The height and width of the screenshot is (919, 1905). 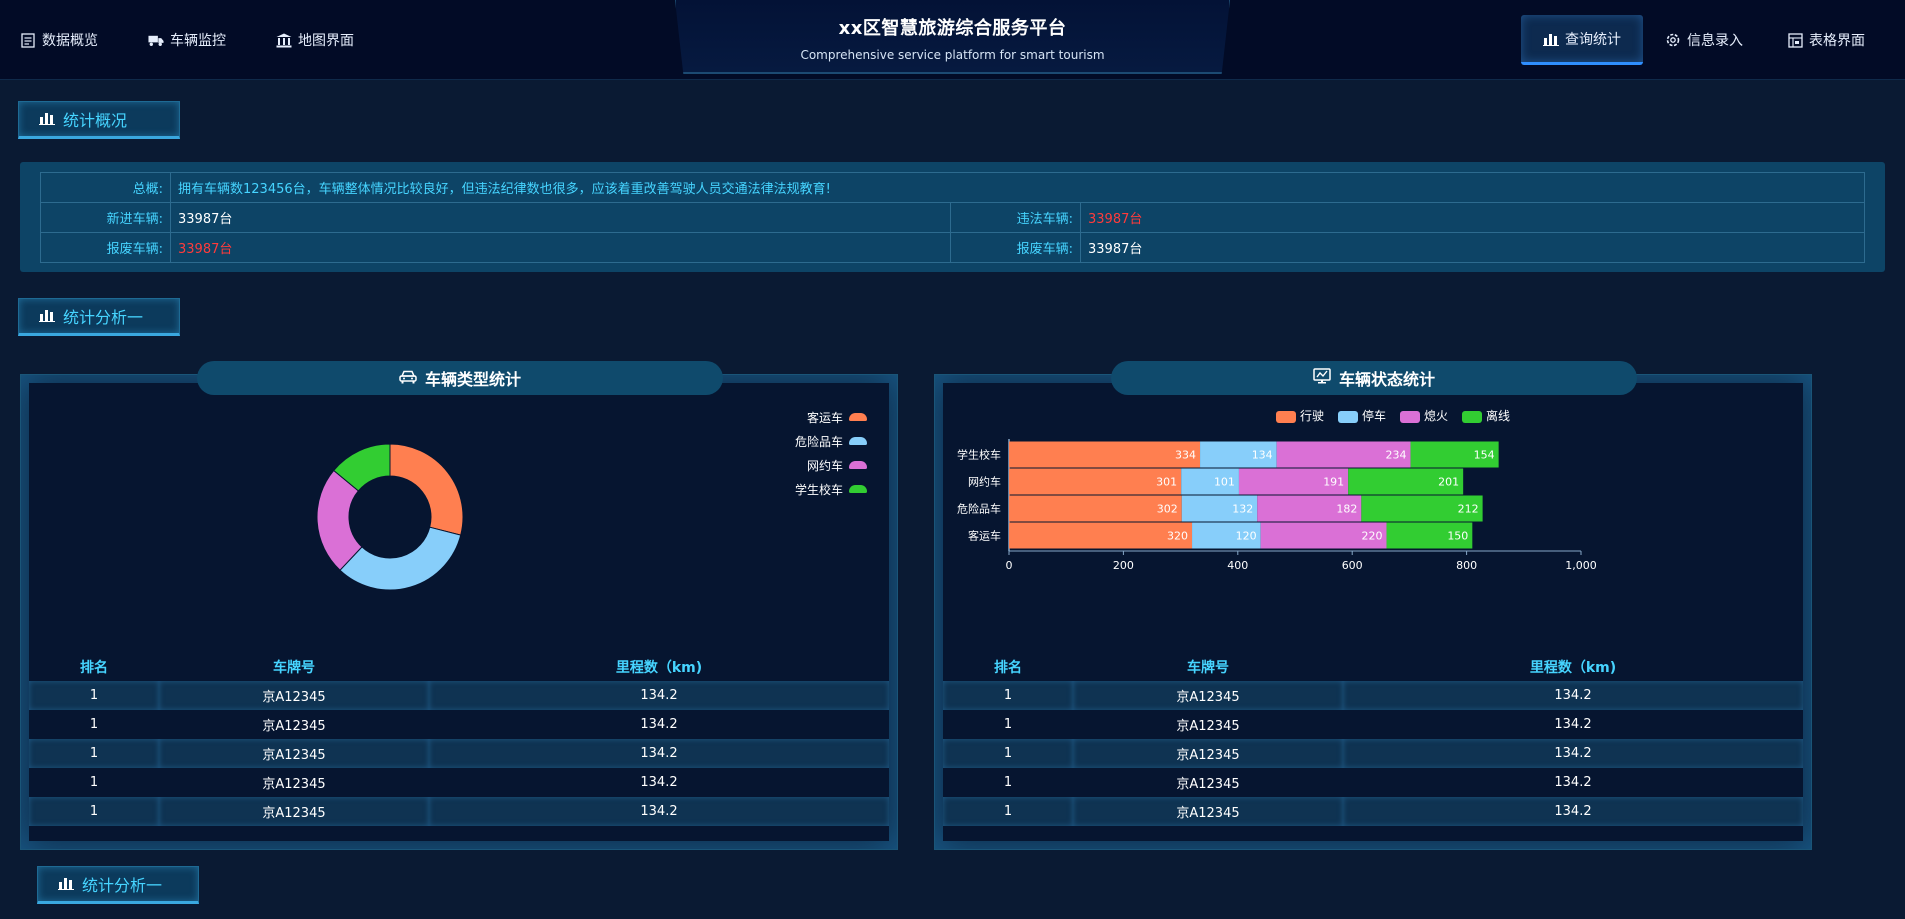 I want to click on col-mileage: 里程数（km), so click(x=659, y=668).